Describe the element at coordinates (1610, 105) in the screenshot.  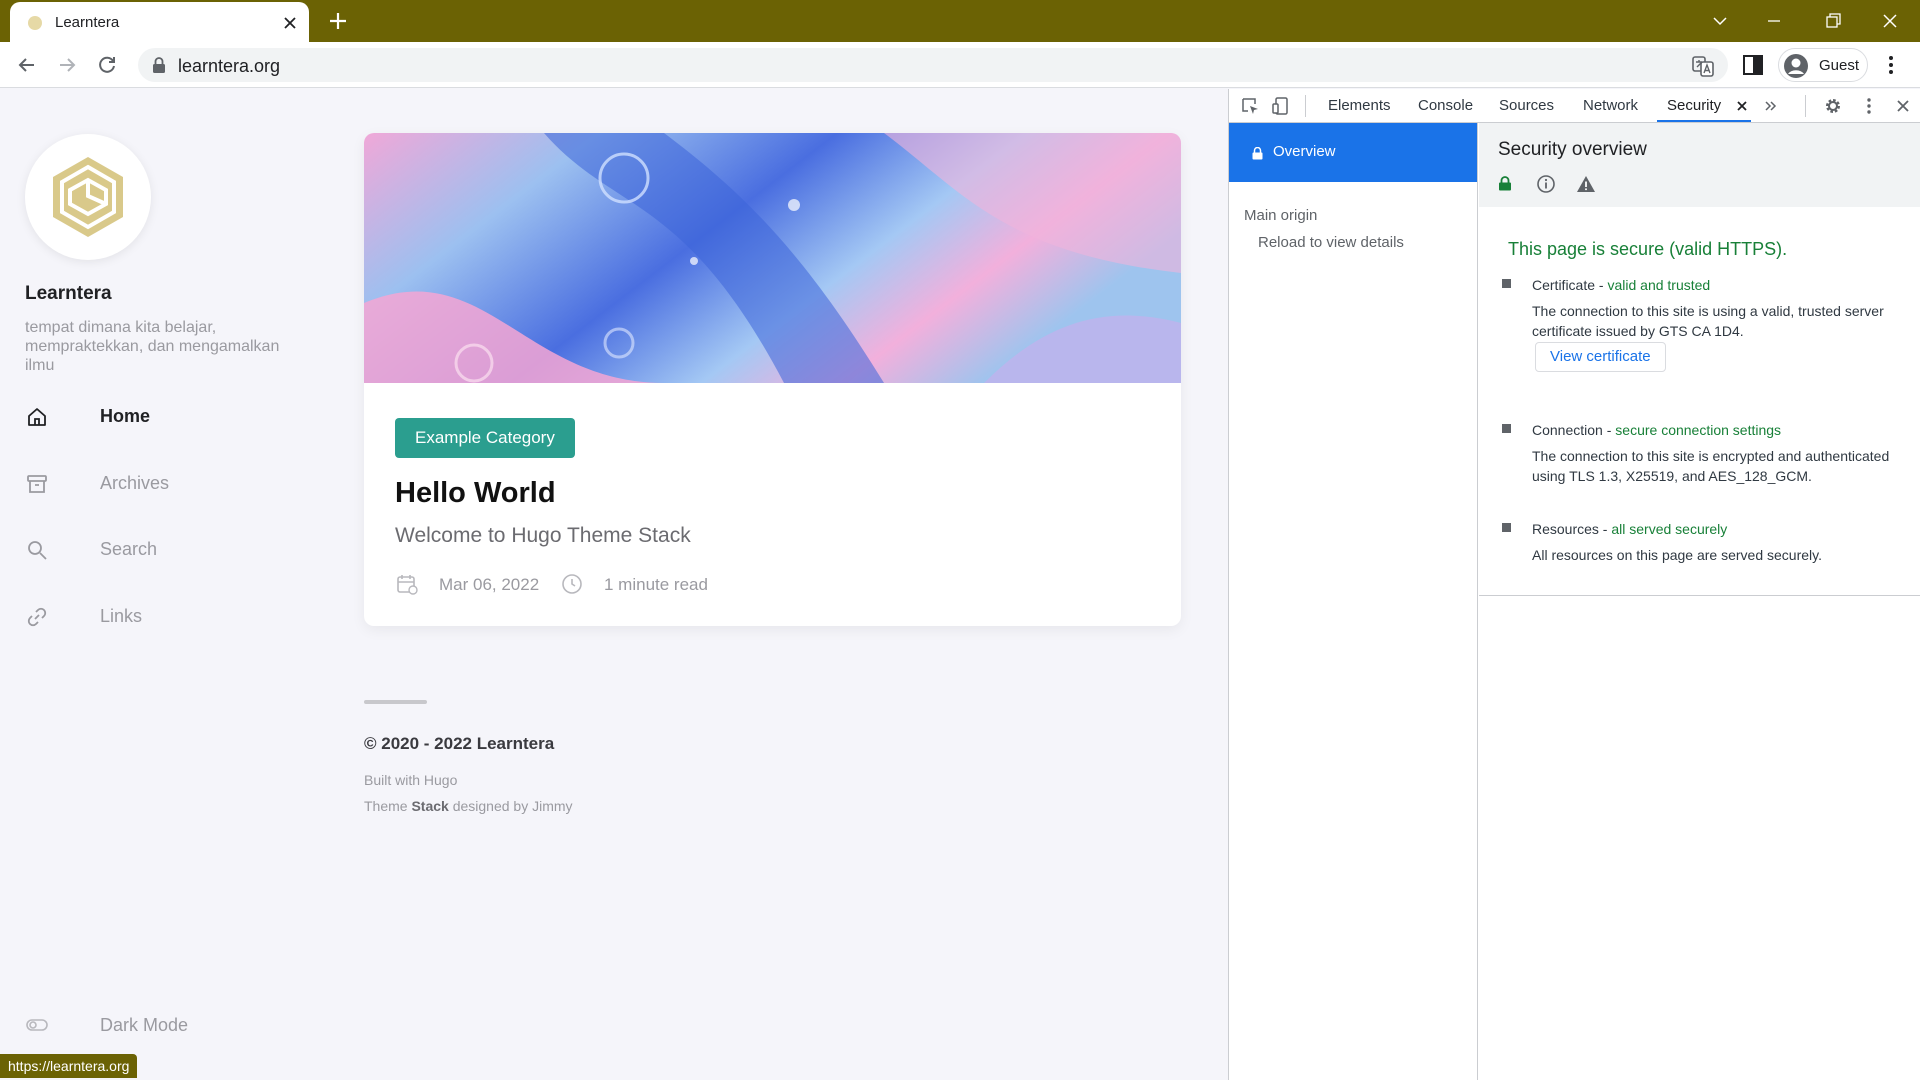
I see `tab-network: Network` at that location.